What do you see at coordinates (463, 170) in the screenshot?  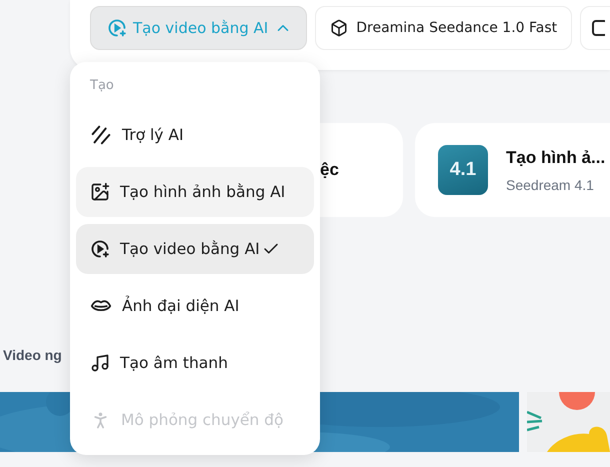 I see `model-thumbnail: 4.1` at bounding box center [463, 170].